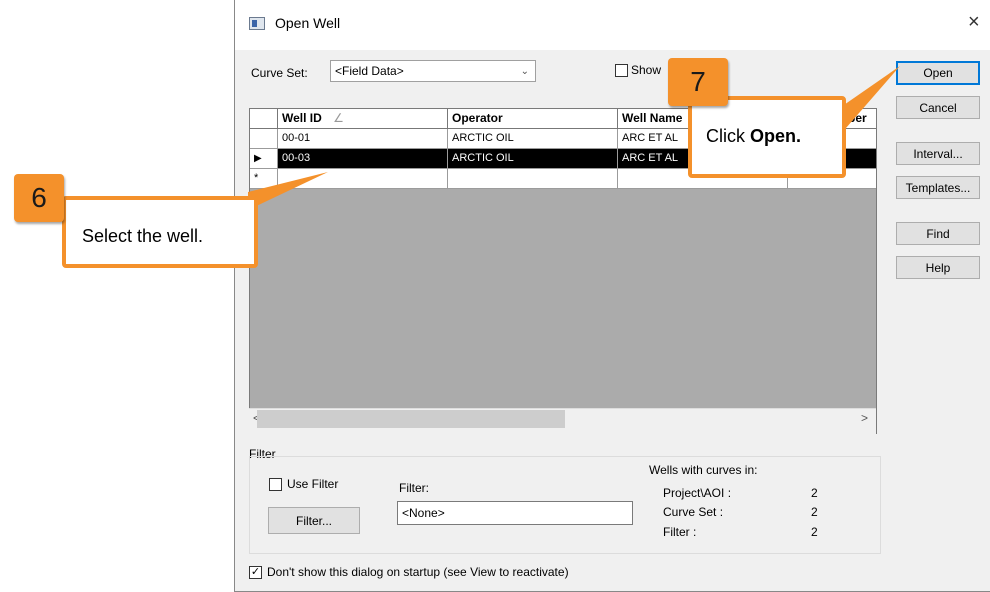  I want to click on callout-7-text: Click Open., so click(753, 136).